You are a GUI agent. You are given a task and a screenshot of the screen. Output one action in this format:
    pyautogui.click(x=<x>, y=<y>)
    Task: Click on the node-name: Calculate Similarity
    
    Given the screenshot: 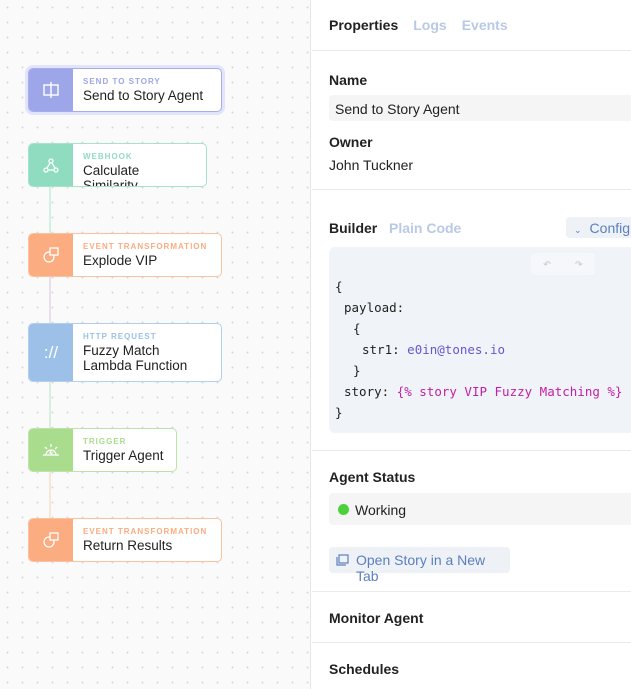 What is the action you would take?
    pyautogui.click(x=111, y=175)
    